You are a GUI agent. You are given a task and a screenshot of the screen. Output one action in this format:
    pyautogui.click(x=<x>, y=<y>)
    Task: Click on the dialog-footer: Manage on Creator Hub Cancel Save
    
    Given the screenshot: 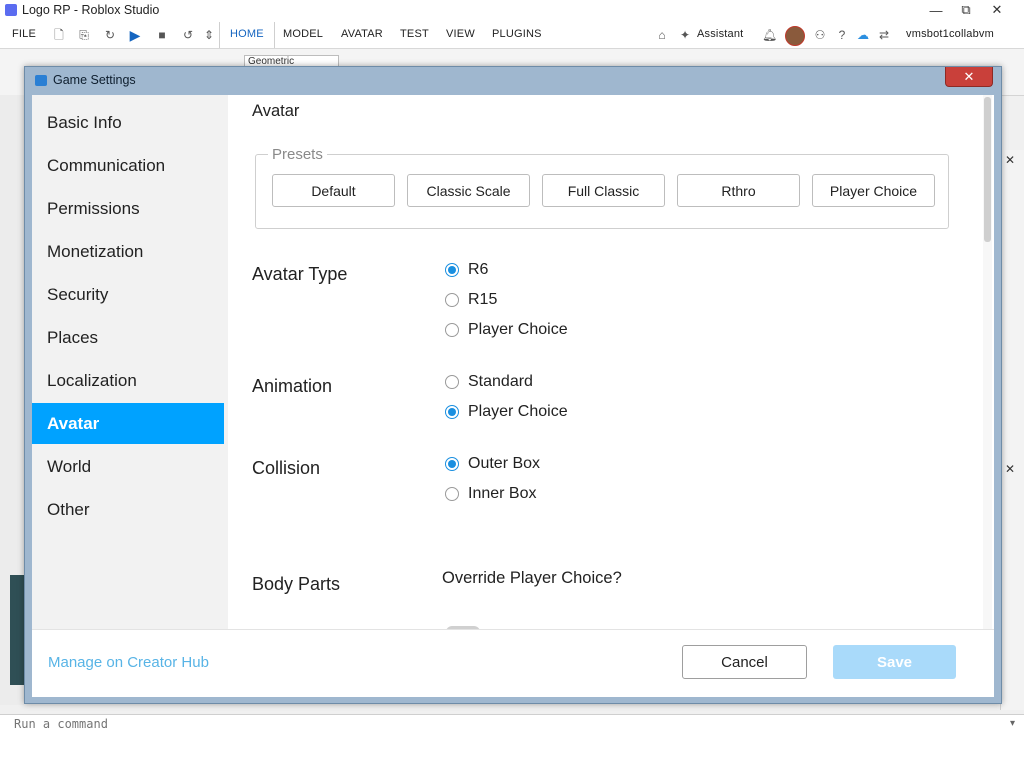 What is the action you would take?
    pyautogui.click(x=513, y=663)
    